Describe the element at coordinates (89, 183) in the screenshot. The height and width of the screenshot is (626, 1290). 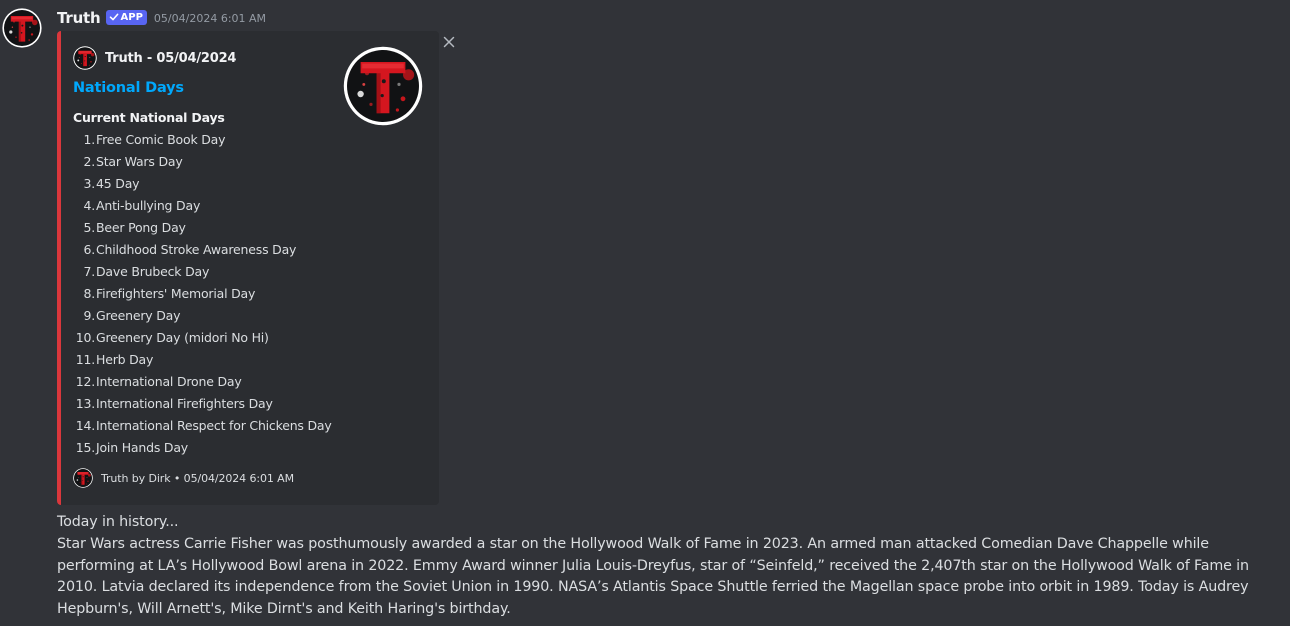
I see `list-item-number: 3.` at that location.